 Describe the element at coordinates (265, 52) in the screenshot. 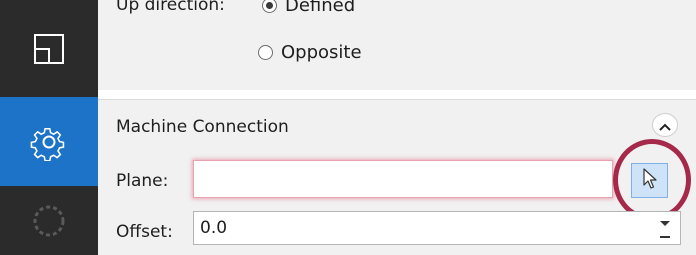

I see `radio-unselected-indicator` at that location.